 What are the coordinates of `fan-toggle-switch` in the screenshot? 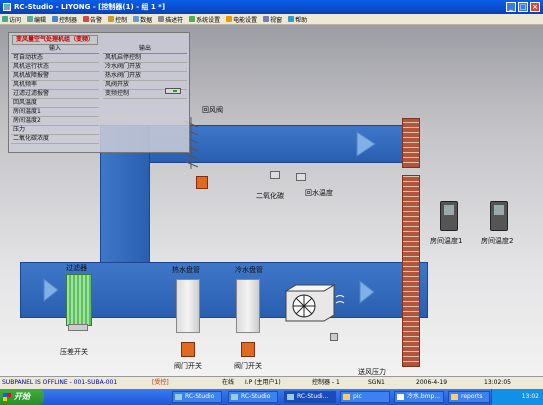 It's located at (173, 91).